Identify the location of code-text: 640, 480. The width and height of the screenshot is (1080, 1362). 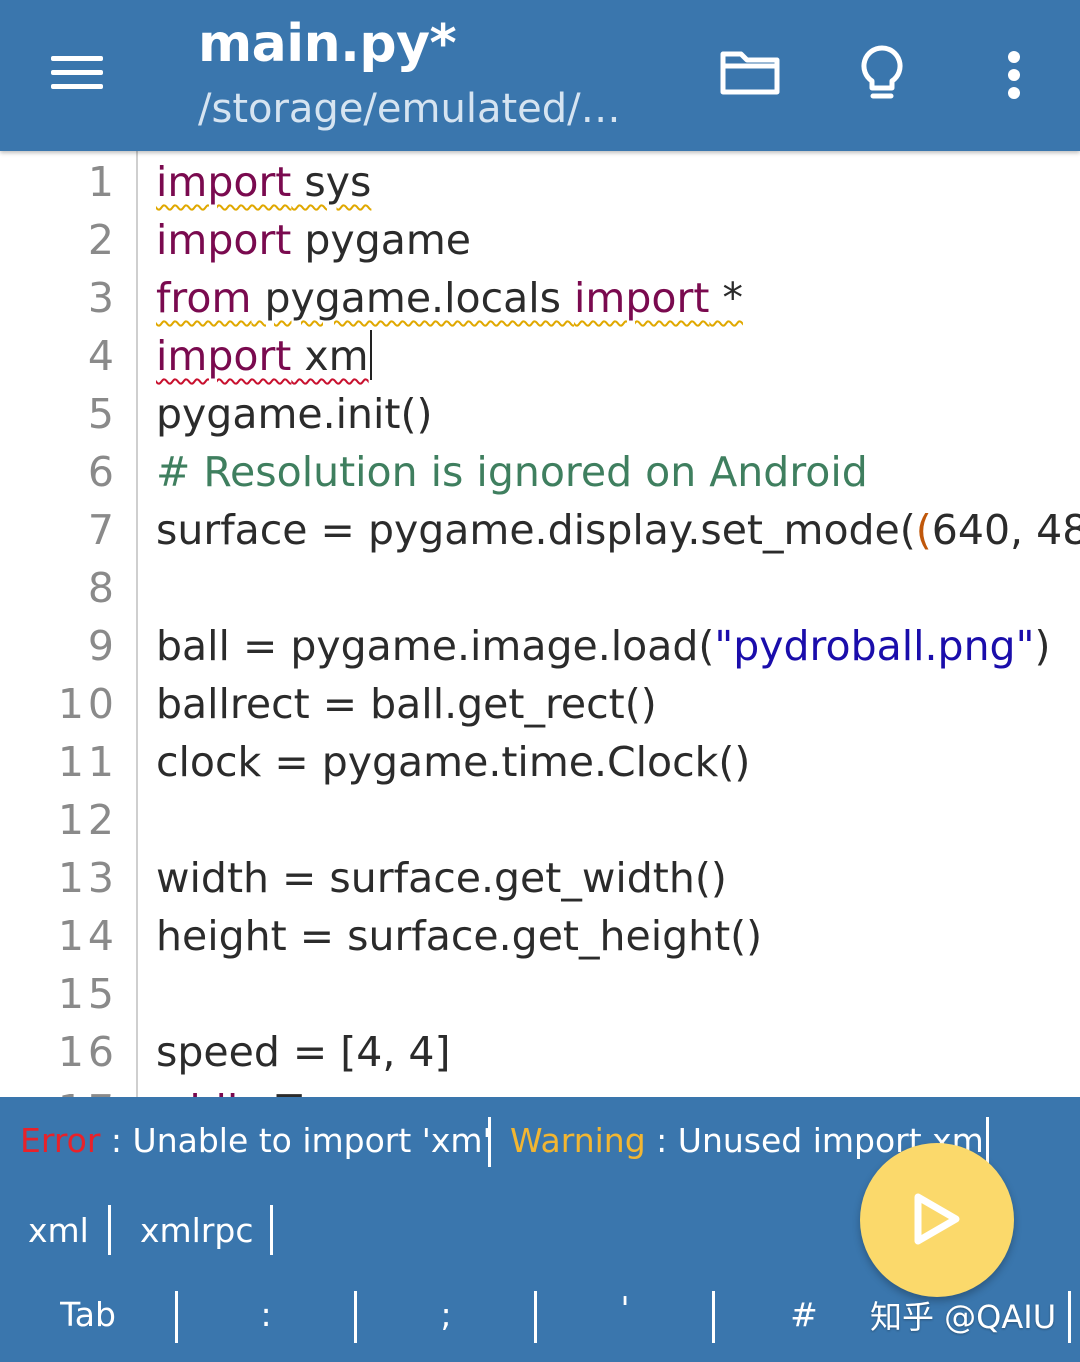
(1005, 530).